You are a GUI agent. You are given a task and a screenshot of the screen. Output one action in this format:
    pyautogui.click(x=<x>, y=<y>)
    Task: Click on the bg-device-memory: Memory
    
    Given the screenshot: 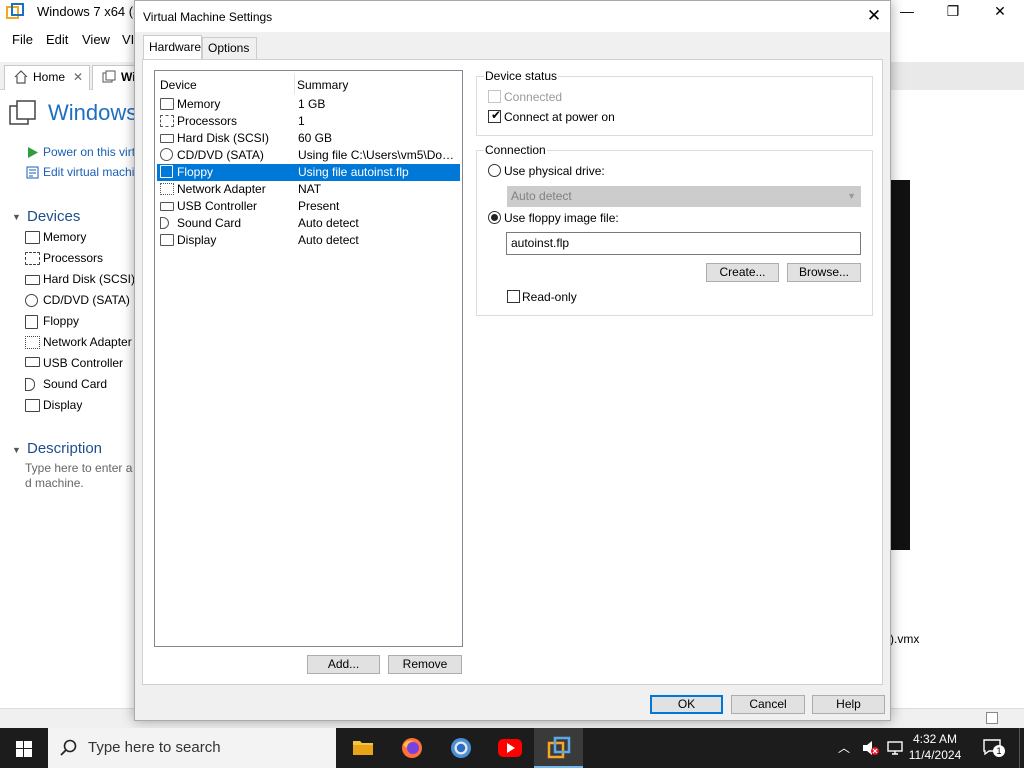 What is the action you would take?
    pyautogui.click(x=64, y=237)
    